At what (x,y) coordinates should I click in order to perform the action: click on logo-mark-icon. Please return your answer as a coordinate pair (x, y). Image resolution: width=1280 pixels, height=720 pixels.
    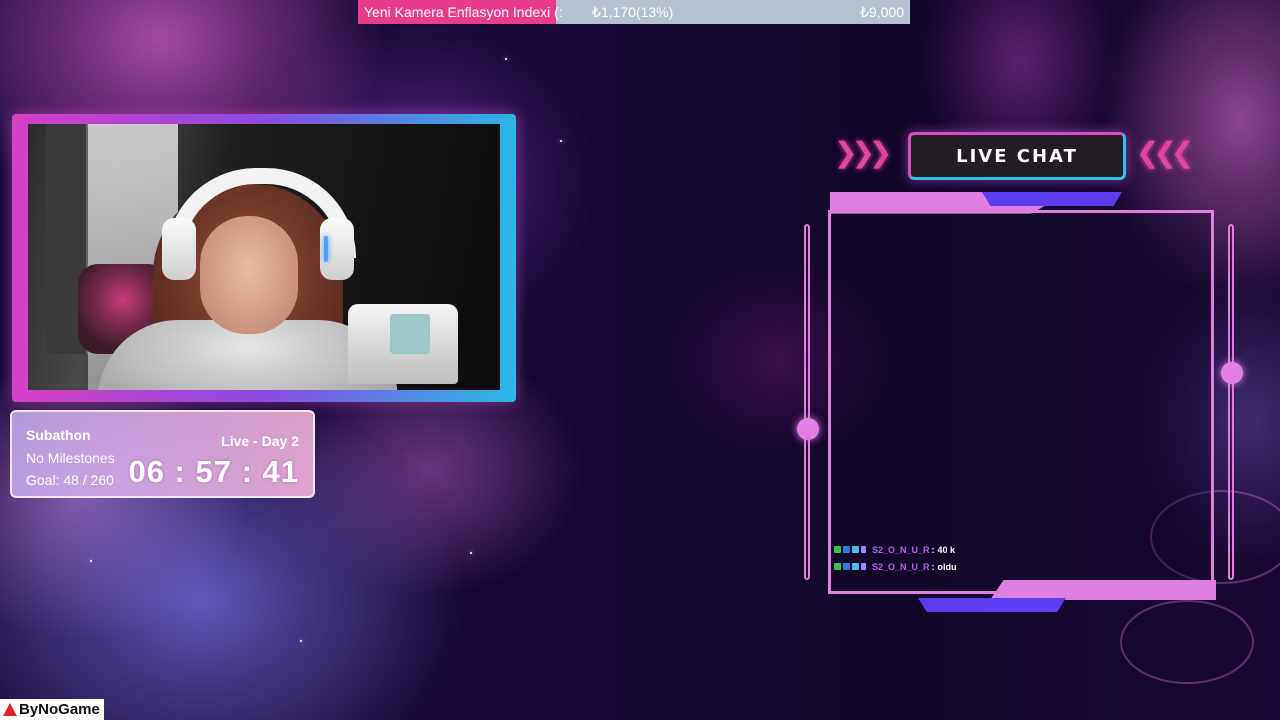
    Looking at the image, I should click on (10, 709).